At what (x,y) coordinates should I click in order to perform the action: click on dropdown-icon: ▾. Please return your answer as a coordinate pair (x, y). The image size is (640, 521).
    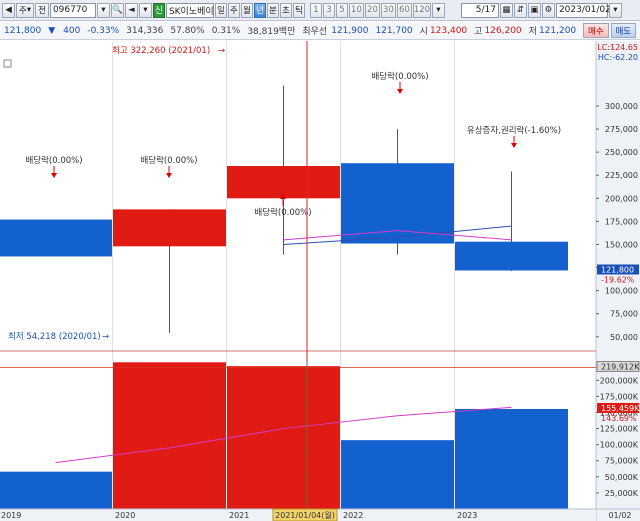
    Looking at the image, I should click on (145, 10).